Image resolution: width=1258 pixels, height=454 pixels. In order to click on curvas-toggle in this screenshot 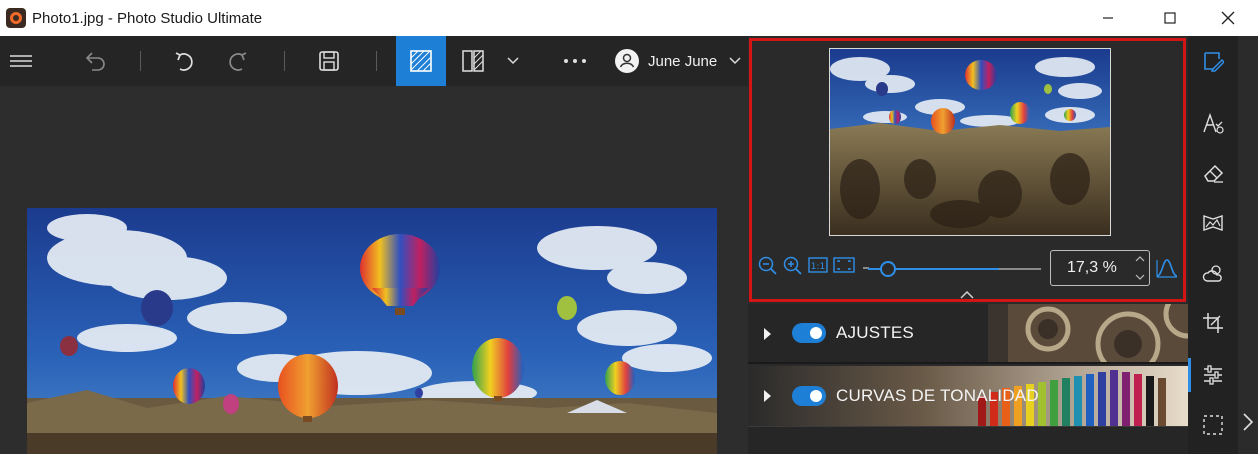, I will do `click(809, 396)`.